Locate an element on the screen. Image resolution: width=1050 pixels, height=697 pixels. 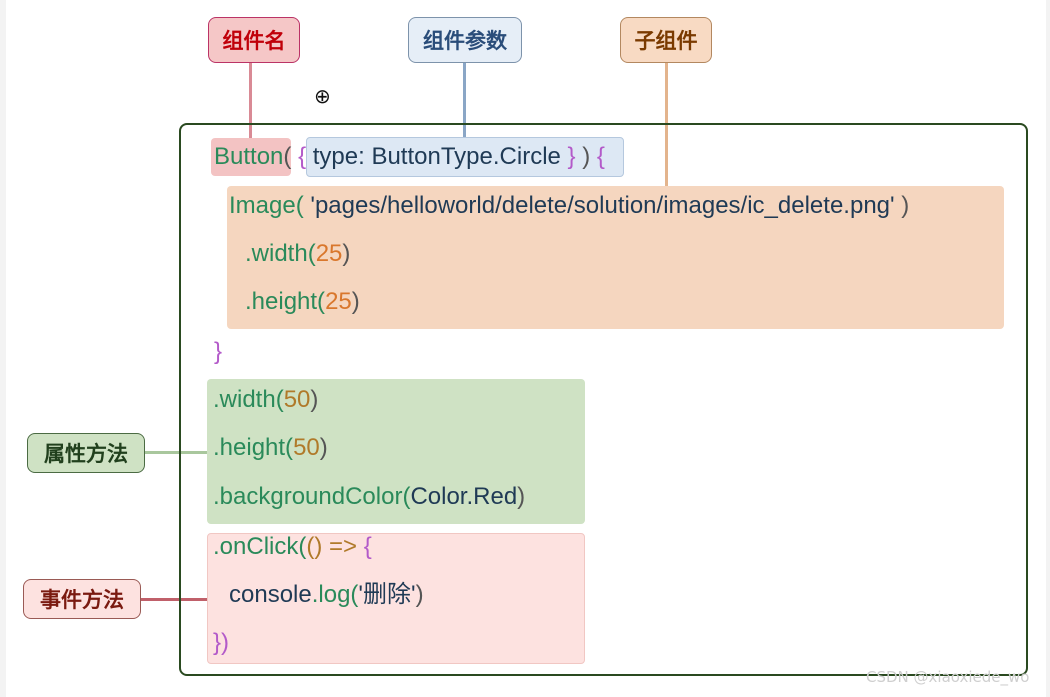
code-line-height: .height(50) is located at coordinates (270, 448).